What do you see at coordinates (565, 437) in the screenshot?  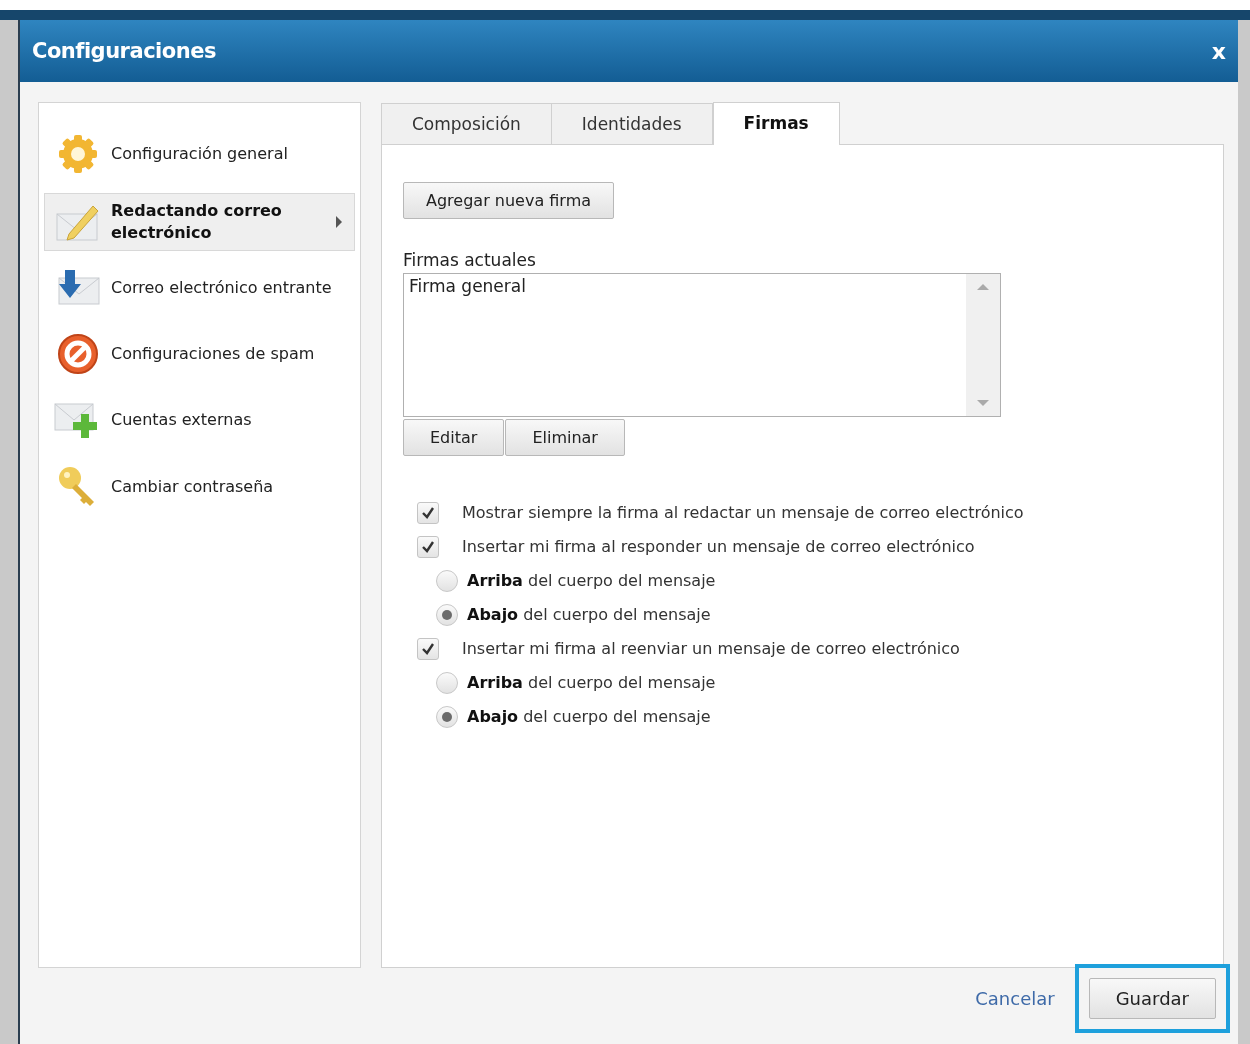 I see `delete-button: Eliminar` at bounding box center [565, 437].